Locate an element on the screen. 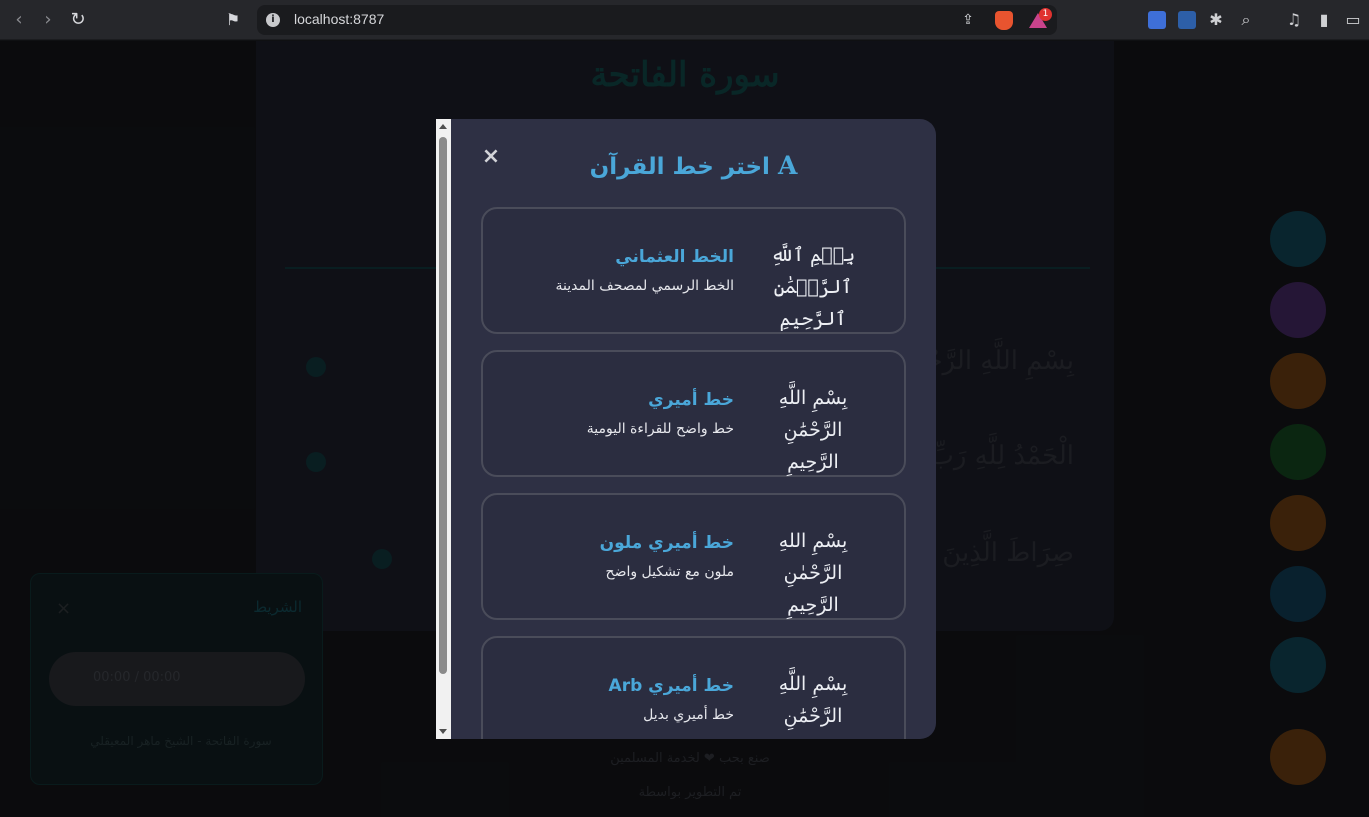  modal-title: A اختر خط القرآن is located at coordinates (693, 168).